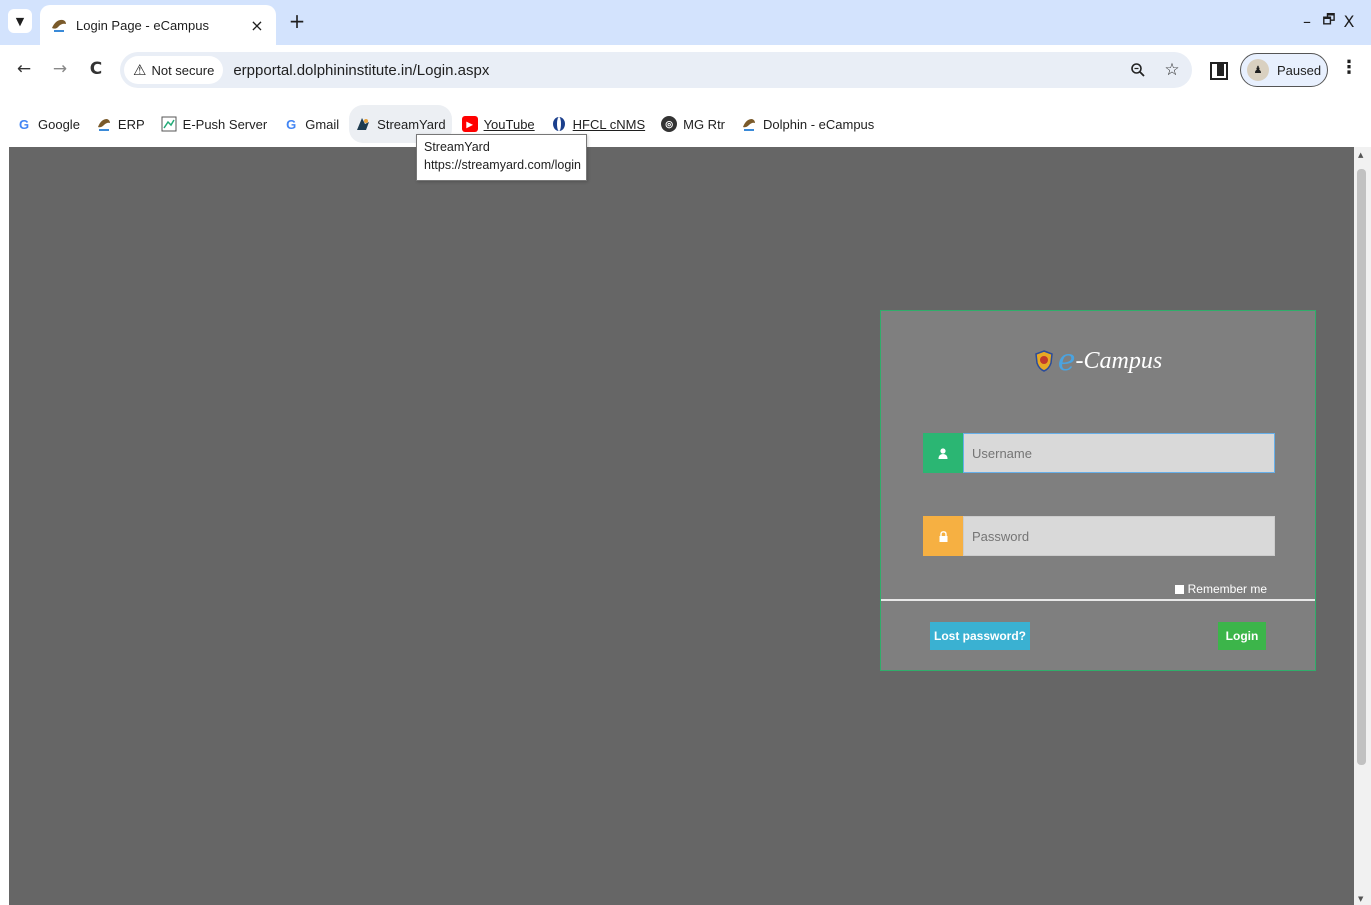 The width and height of the screenshot is (1371, 905). What do you see at coordinates (96, 69) in the screenshot?
I see `reload-button: C` at bounding box center [96, 69].